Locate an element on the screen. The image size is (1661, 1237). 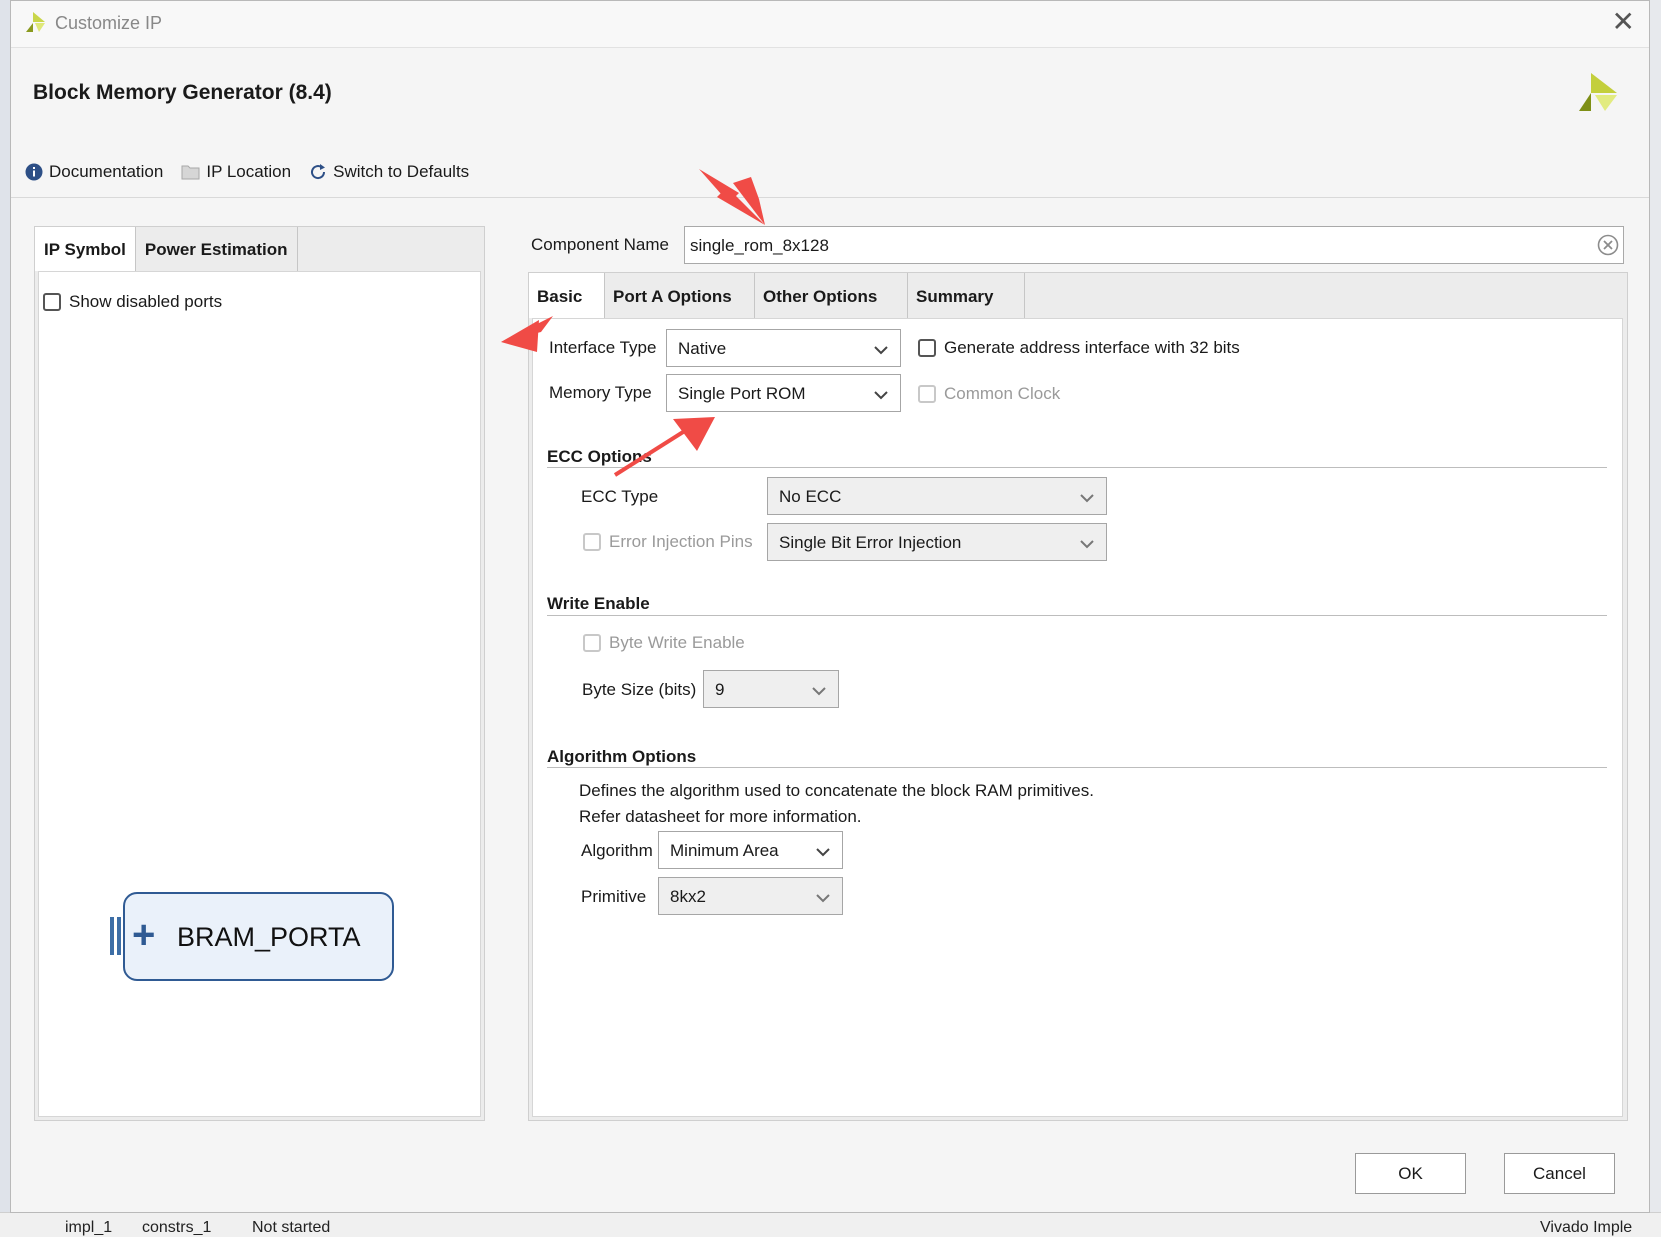
switch-to-defaults-label: Switch to Defaults is located at coordinates (401, 171).